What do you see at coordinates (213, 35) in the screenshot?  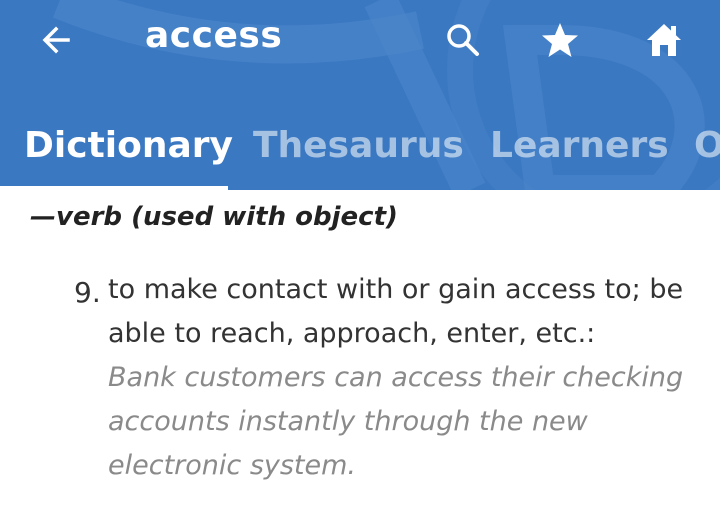 I see `search-term-title: access` at bounding box center [213, 35].